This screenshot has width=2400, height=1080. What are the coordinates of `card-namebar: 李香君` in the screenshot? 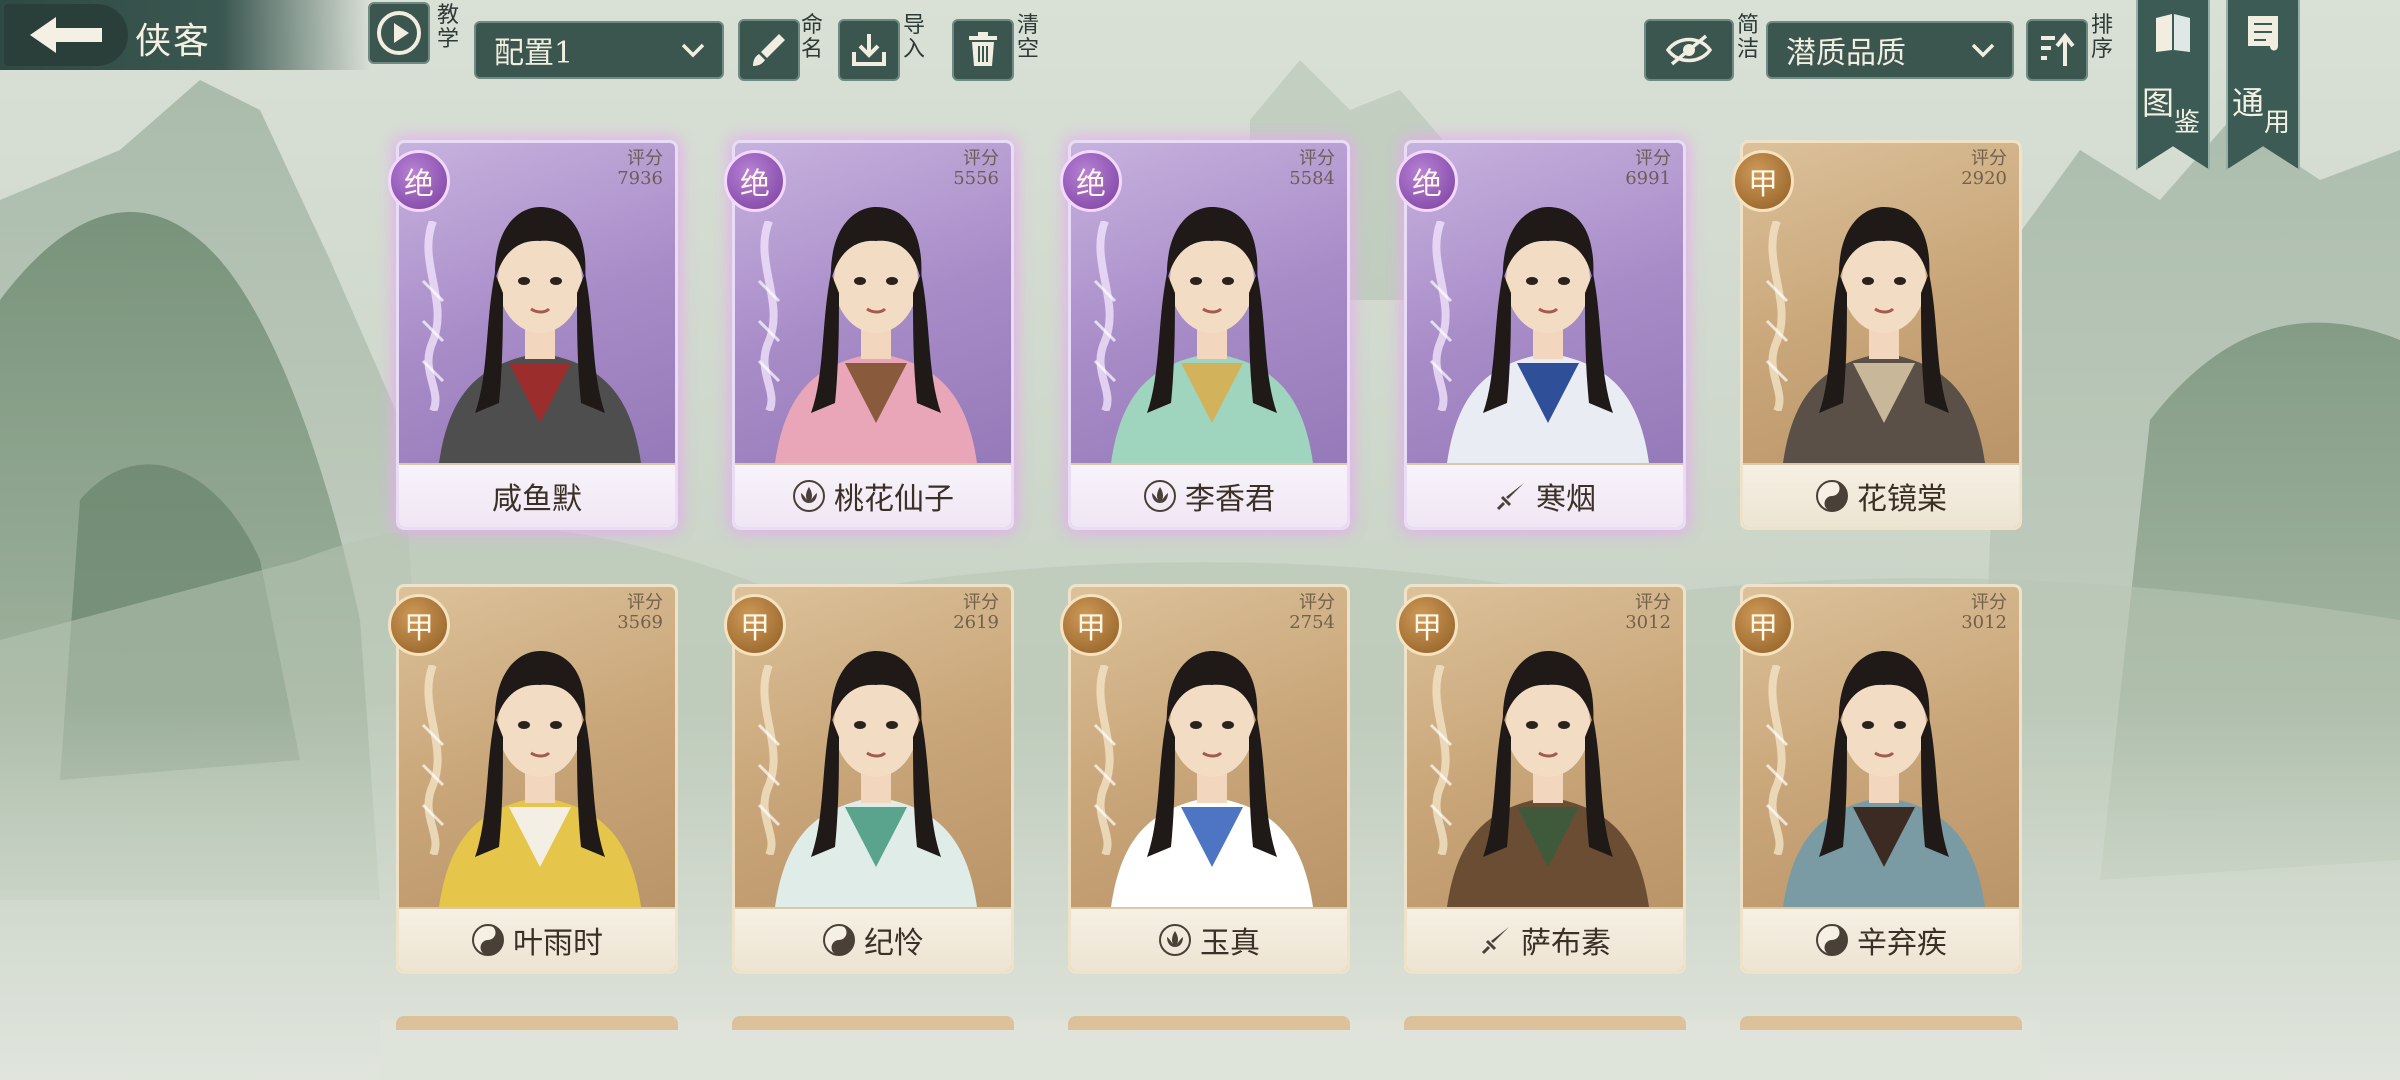 It's located at (1209, 495).